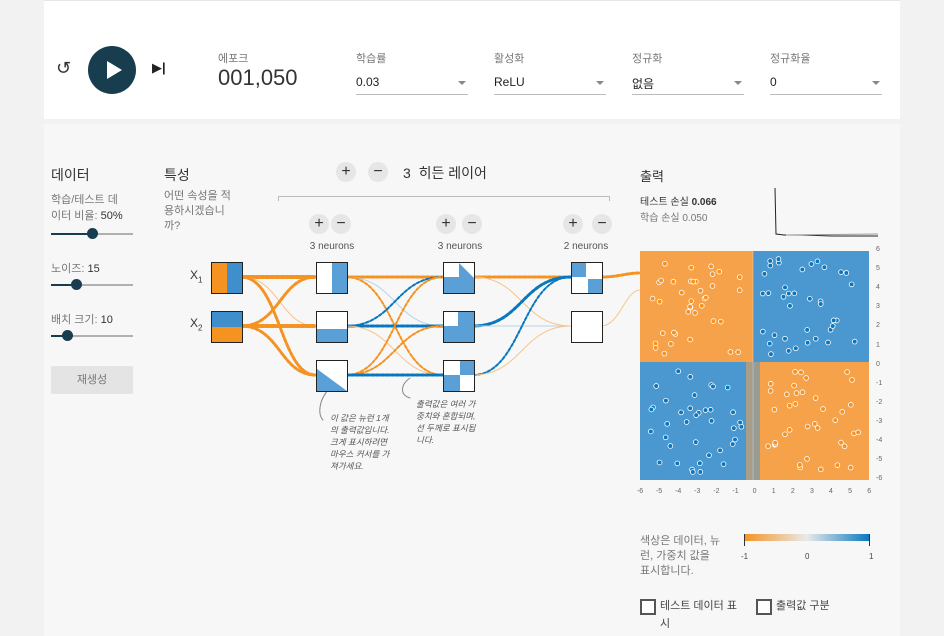  I want to click on legend-tick-max: 1, so click(871, 556).